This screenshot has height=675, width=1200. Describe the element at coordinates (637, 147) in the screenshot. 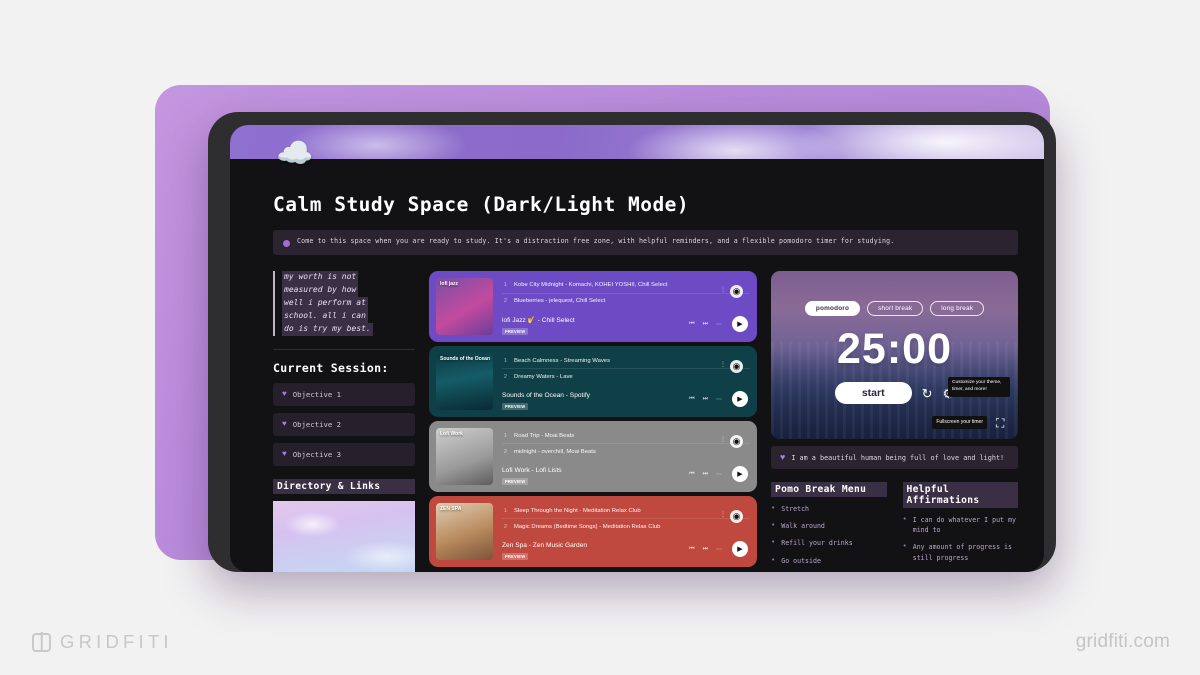

I see `page-banner-image: ☁️` at that location.